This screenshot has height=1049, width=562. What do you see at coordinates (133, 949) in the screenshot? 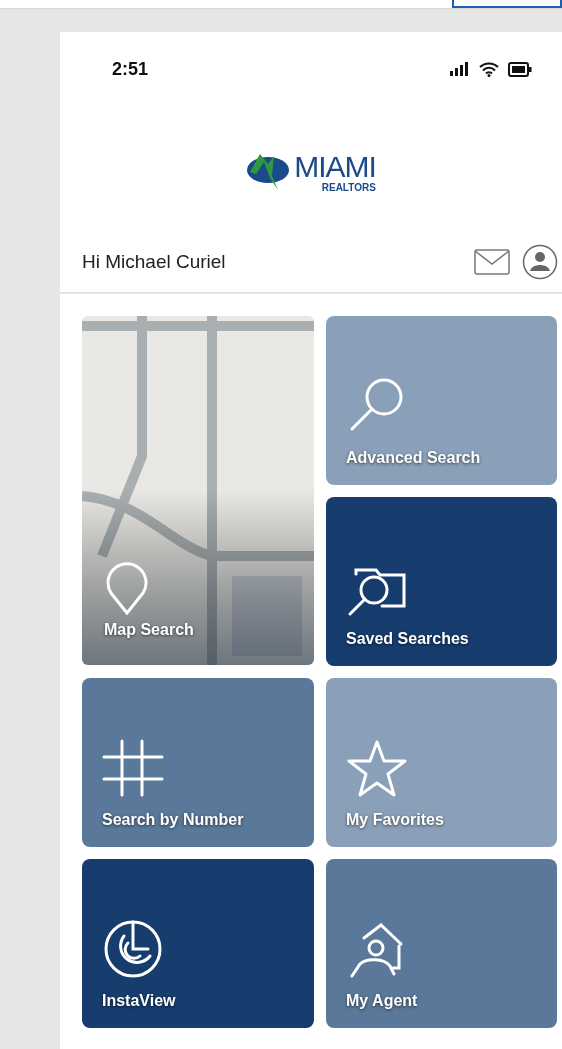
I see `radar-icon` at bounding box center [133, 949].